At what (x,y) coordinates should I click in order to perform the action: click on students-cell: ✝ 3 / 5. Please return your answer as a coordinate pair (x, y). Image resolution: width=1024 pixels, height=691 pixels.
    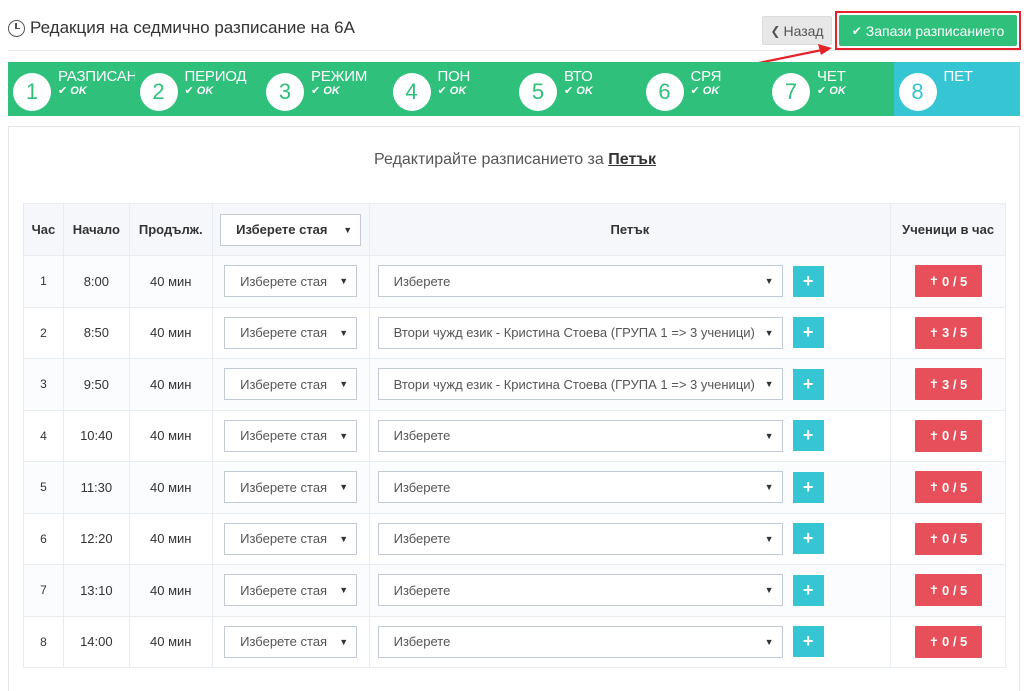
    Looking at the image, I should click on (948, 384).